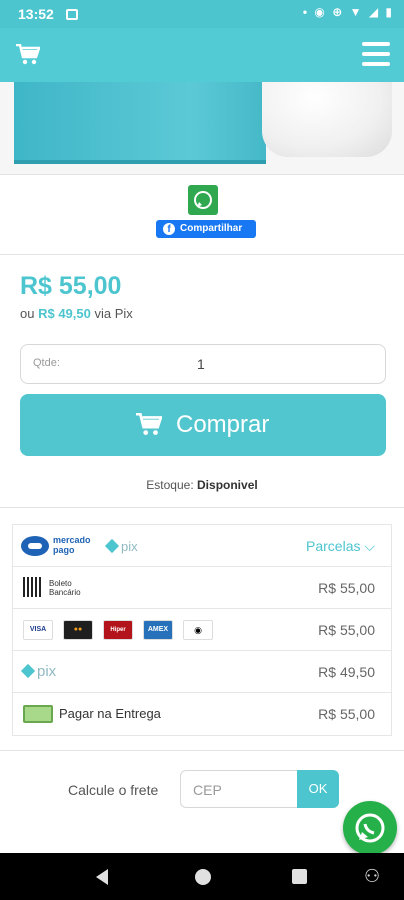  Describe the element at coordinates (169, 229) in the screenshot. I see `facebook-icon: f` at that location.